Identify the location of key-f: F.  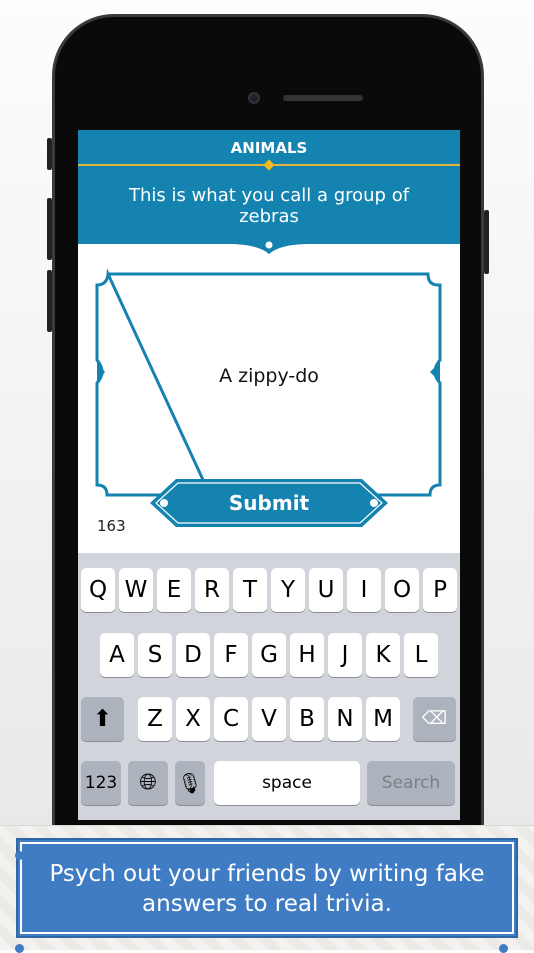
(231, 655).